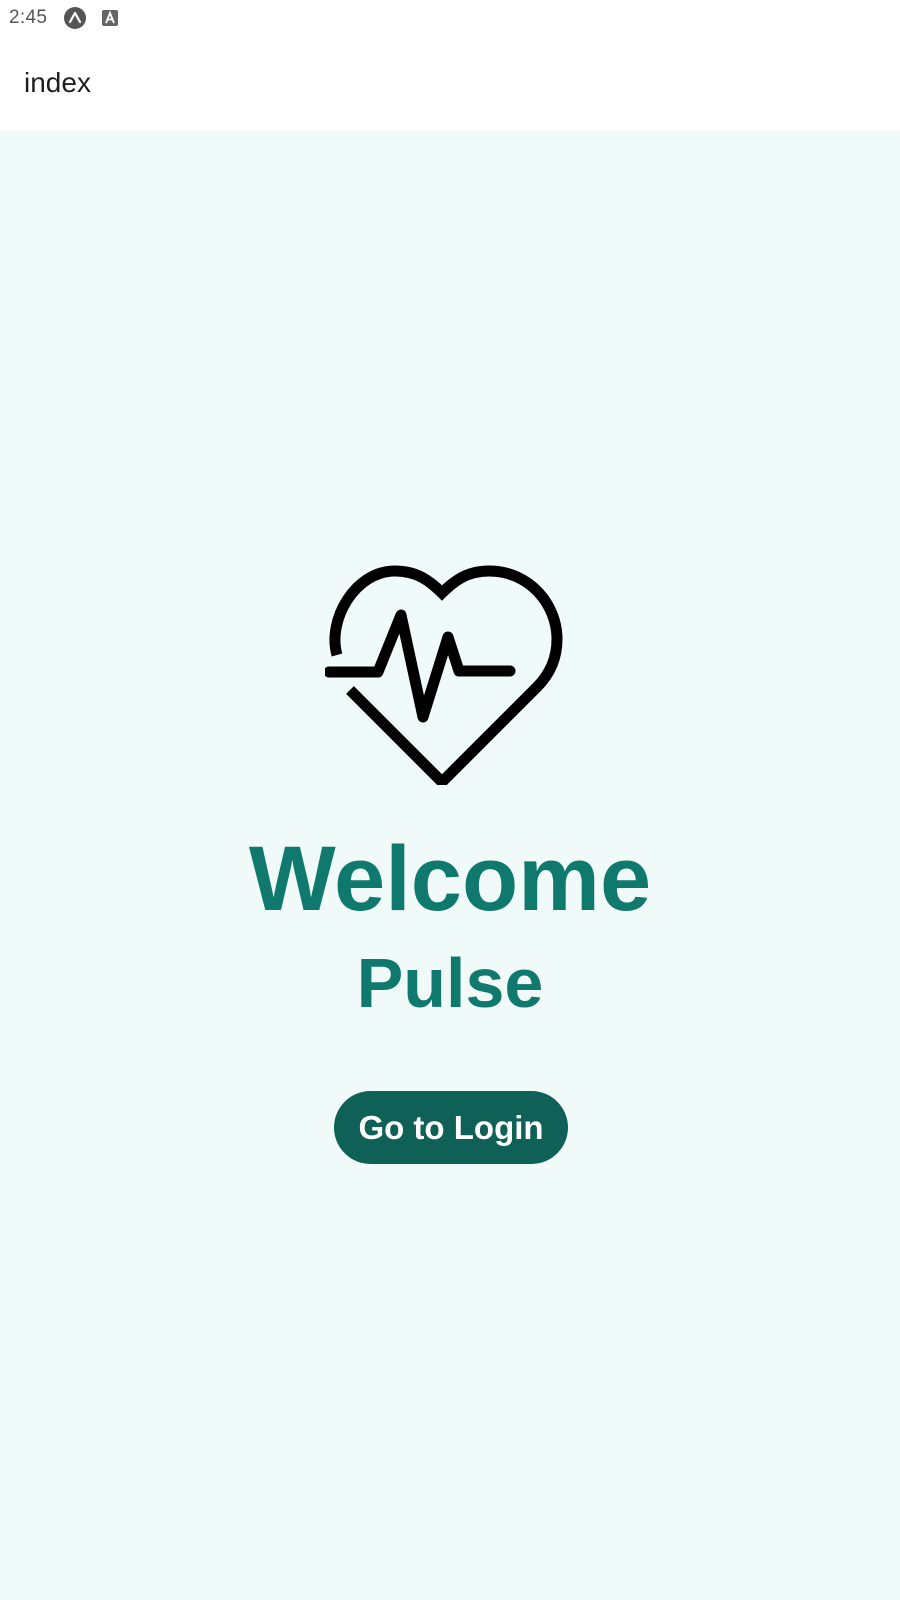 Image resolution: width=900 pixels, height=1600 pixels. What do you see at coordinates (450, 18) in the screenshot?
I see `status-bar: 2:45` at bounding box center [450, 18].